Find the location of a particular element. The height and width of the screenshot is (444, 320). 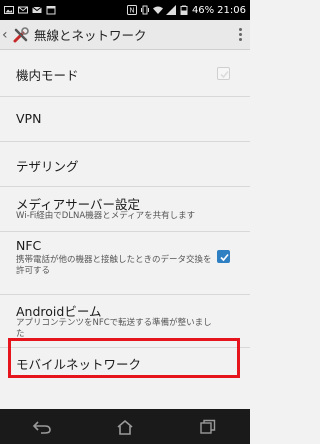

signal-icon is located at coordinates (170, 10).